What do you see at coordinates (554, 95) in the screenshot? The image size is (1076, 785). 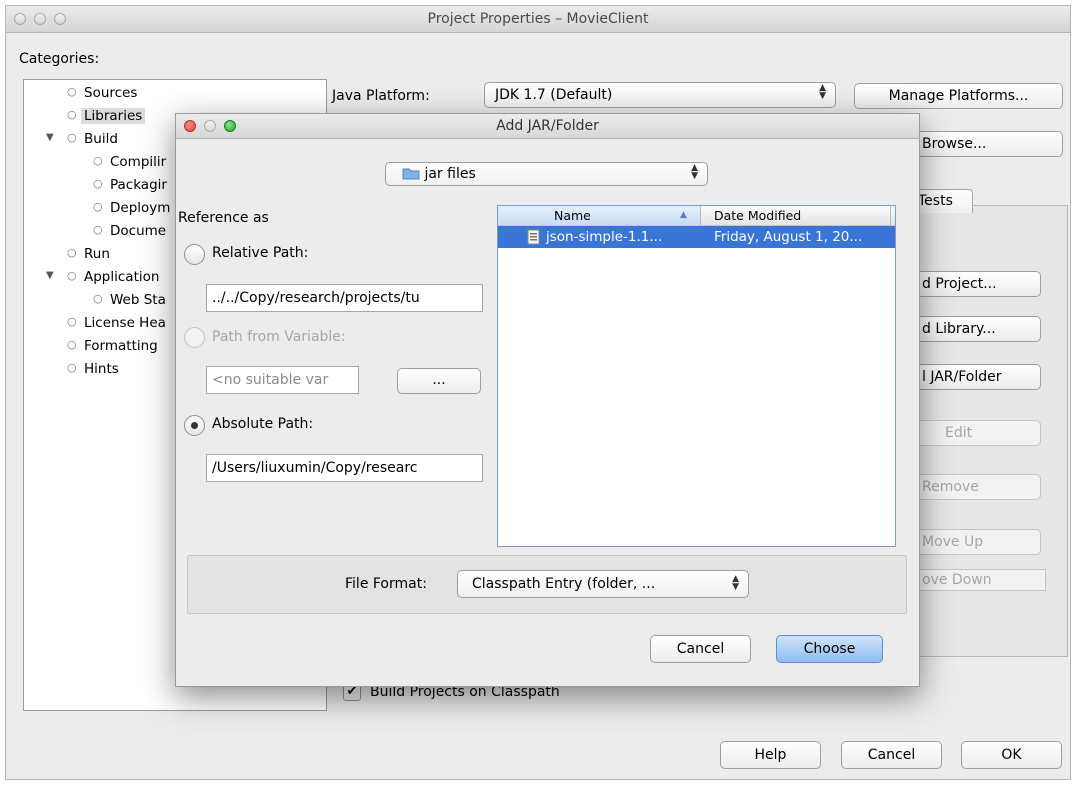 I see `java-platform-value: JDK 1.7 (Default)` at bounding box center [554, 95].